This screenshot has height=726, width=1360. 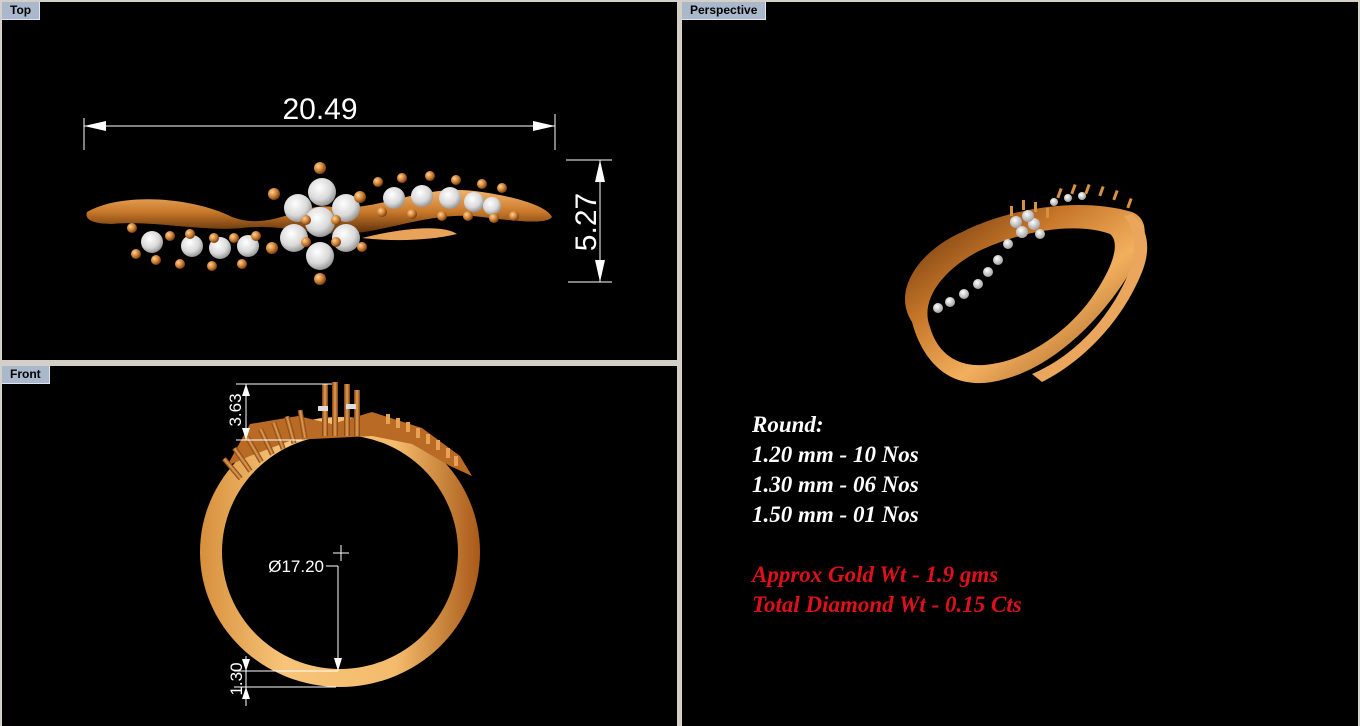 What do you see at coordinates (835, 514) in the screenshot?
I see `stone-row-3: 1.50 mm - 01 Nos` at bounding box center [835, 514].